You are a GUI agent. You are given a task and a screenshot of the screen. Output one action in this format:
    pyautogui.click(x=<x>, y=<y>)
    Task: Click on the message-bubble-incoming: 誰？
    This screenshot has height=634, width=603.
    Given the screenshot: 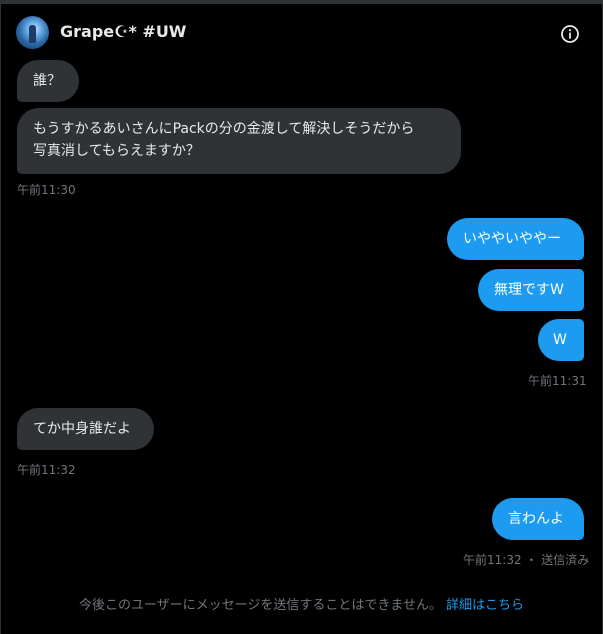 What is the action you would take?
    pyautogui.click(x=48, y=81)
    